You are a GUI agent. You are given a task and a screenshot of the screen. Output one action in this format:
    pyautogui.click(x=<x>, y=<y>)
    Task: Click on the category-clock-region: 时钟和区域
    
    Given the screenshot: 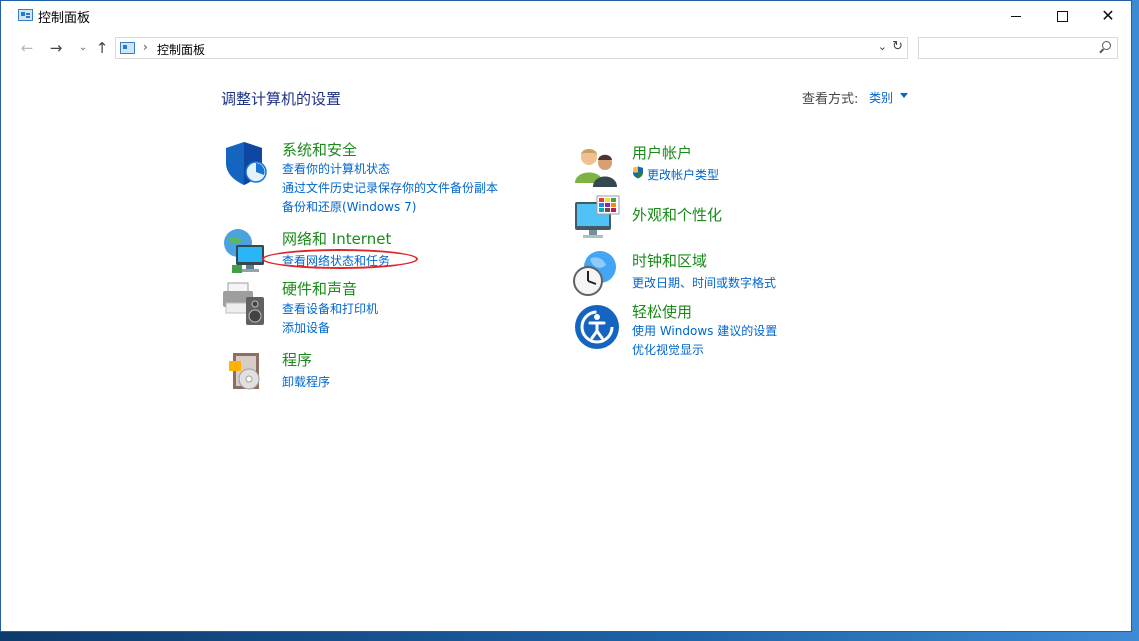 What is the action you would take?
    pyautogui.click(x=669, y=260)
    